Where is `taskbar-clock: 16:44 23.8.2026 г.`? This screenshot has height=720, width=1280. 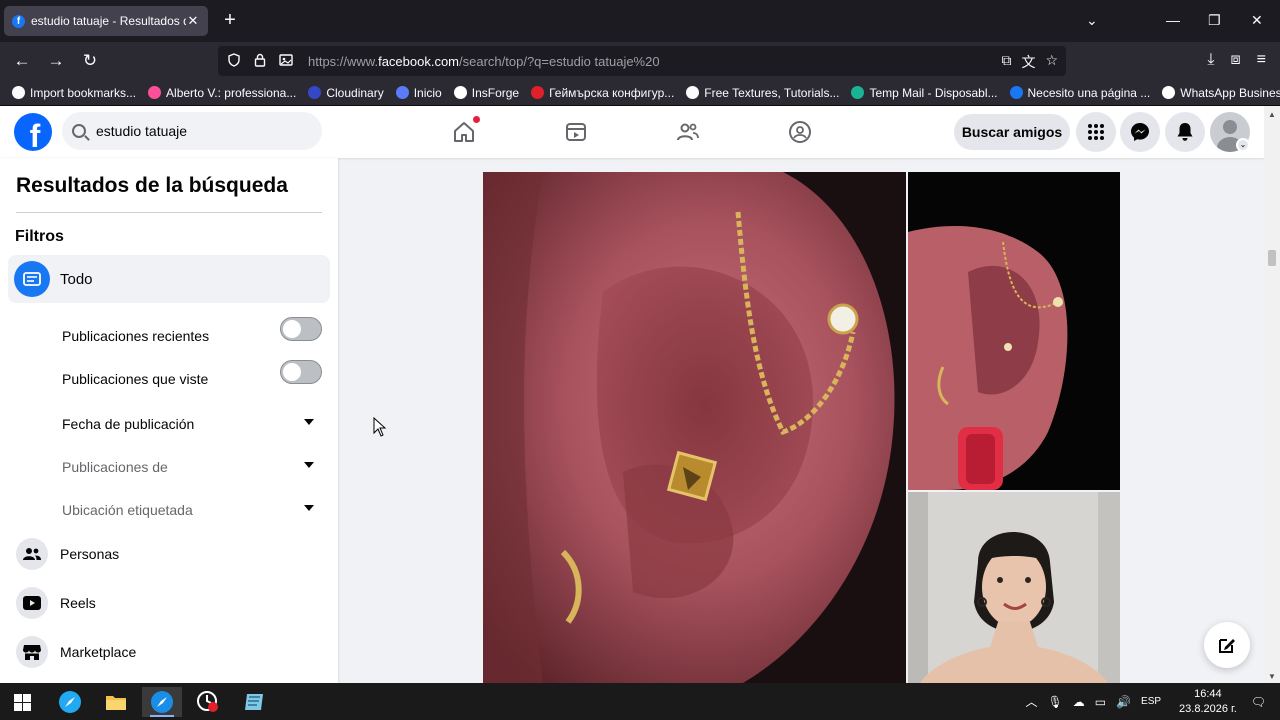 taskbar-clock: 16:44 23.8.2026 г. is located at coordinates (1208, 702).